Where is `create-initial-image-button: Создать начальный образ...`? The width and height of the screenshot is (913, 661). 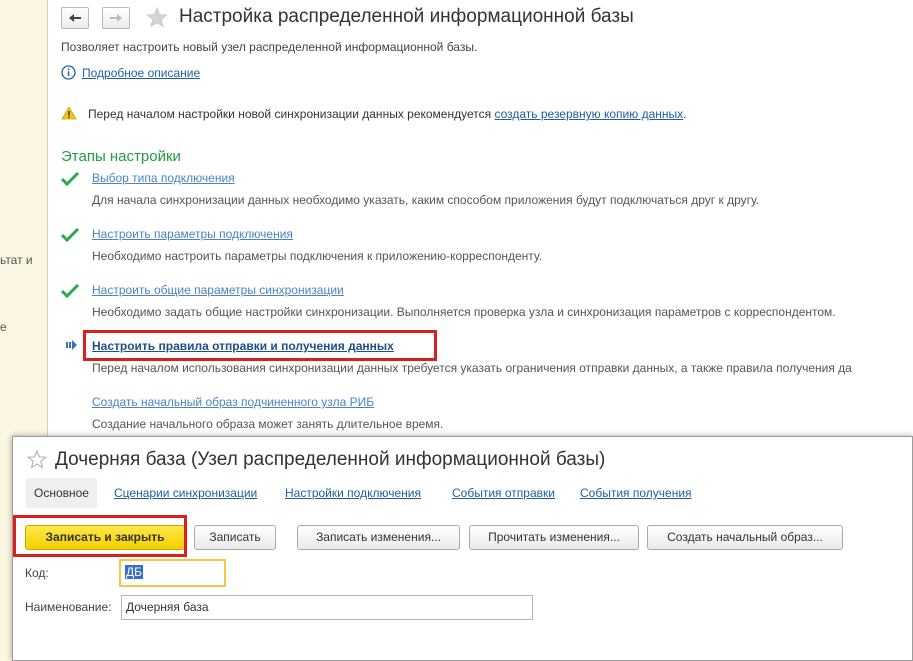
create-initial-image-button: Создать начальный образ... is located at coordinates (745, 537).